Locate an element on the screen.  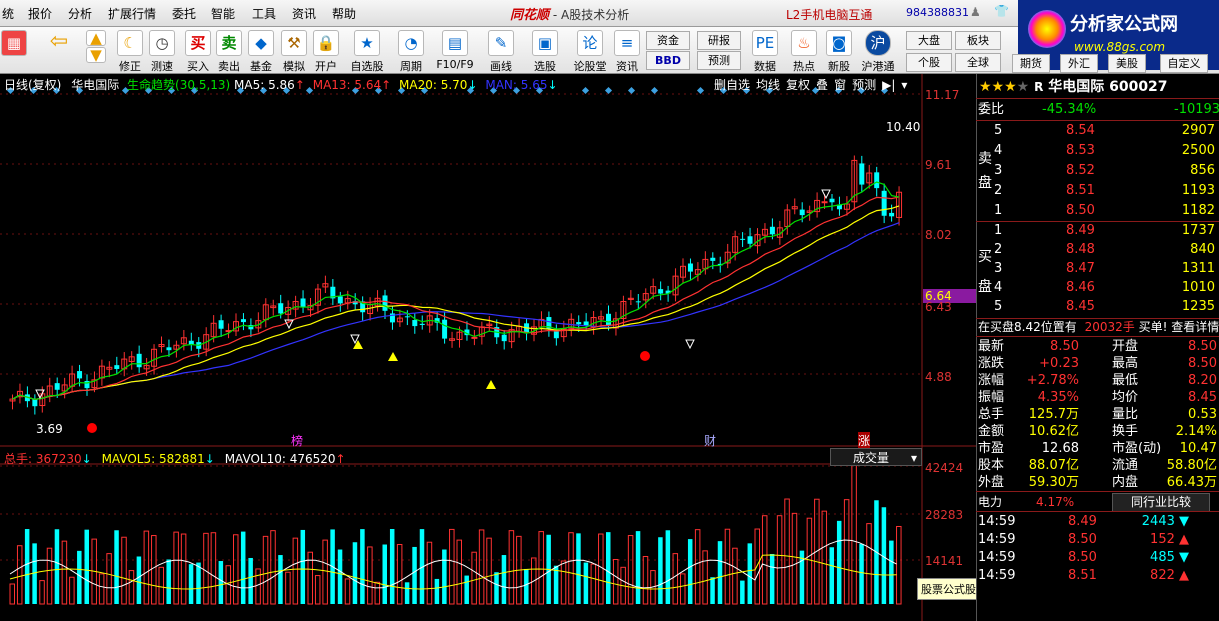
forex-button: 外汇 is located at coordinates (1079, 63).